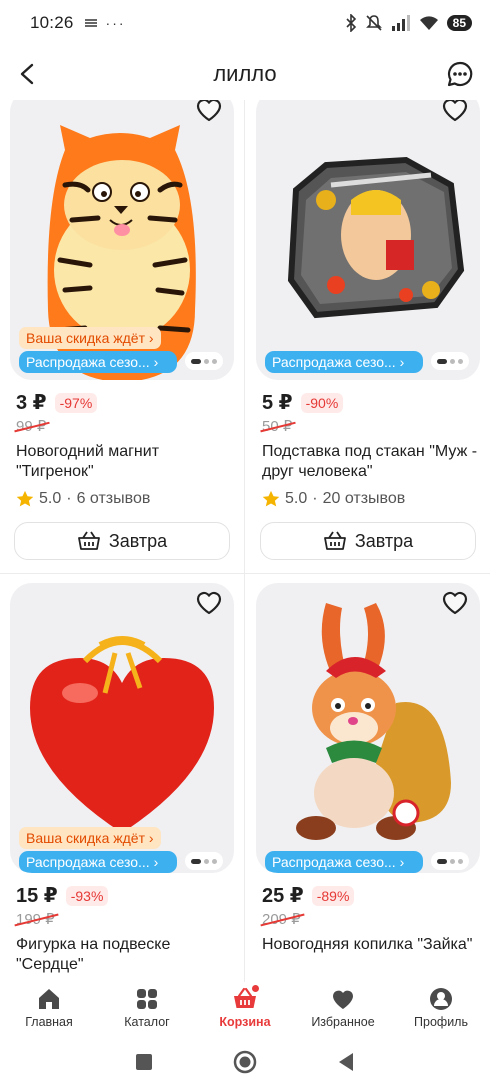 The image size is (490, 1090). Describe the element at coordinates (364, 499) in the screenshot. I see `reviews-count: 20 отзывов` at that location.